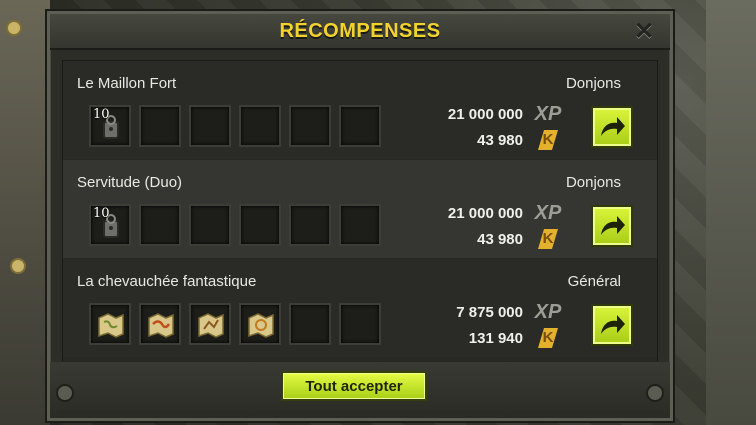  What do you see at coordinates (644, 32) in the screenshot?
I see `close-icon: ✕` at bounding box center [644, 32].